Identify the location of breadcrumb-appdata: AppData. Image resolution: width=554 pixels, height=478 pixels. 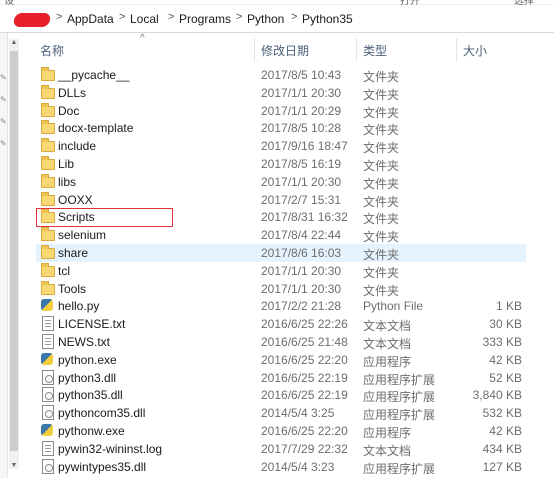
(90, 19).